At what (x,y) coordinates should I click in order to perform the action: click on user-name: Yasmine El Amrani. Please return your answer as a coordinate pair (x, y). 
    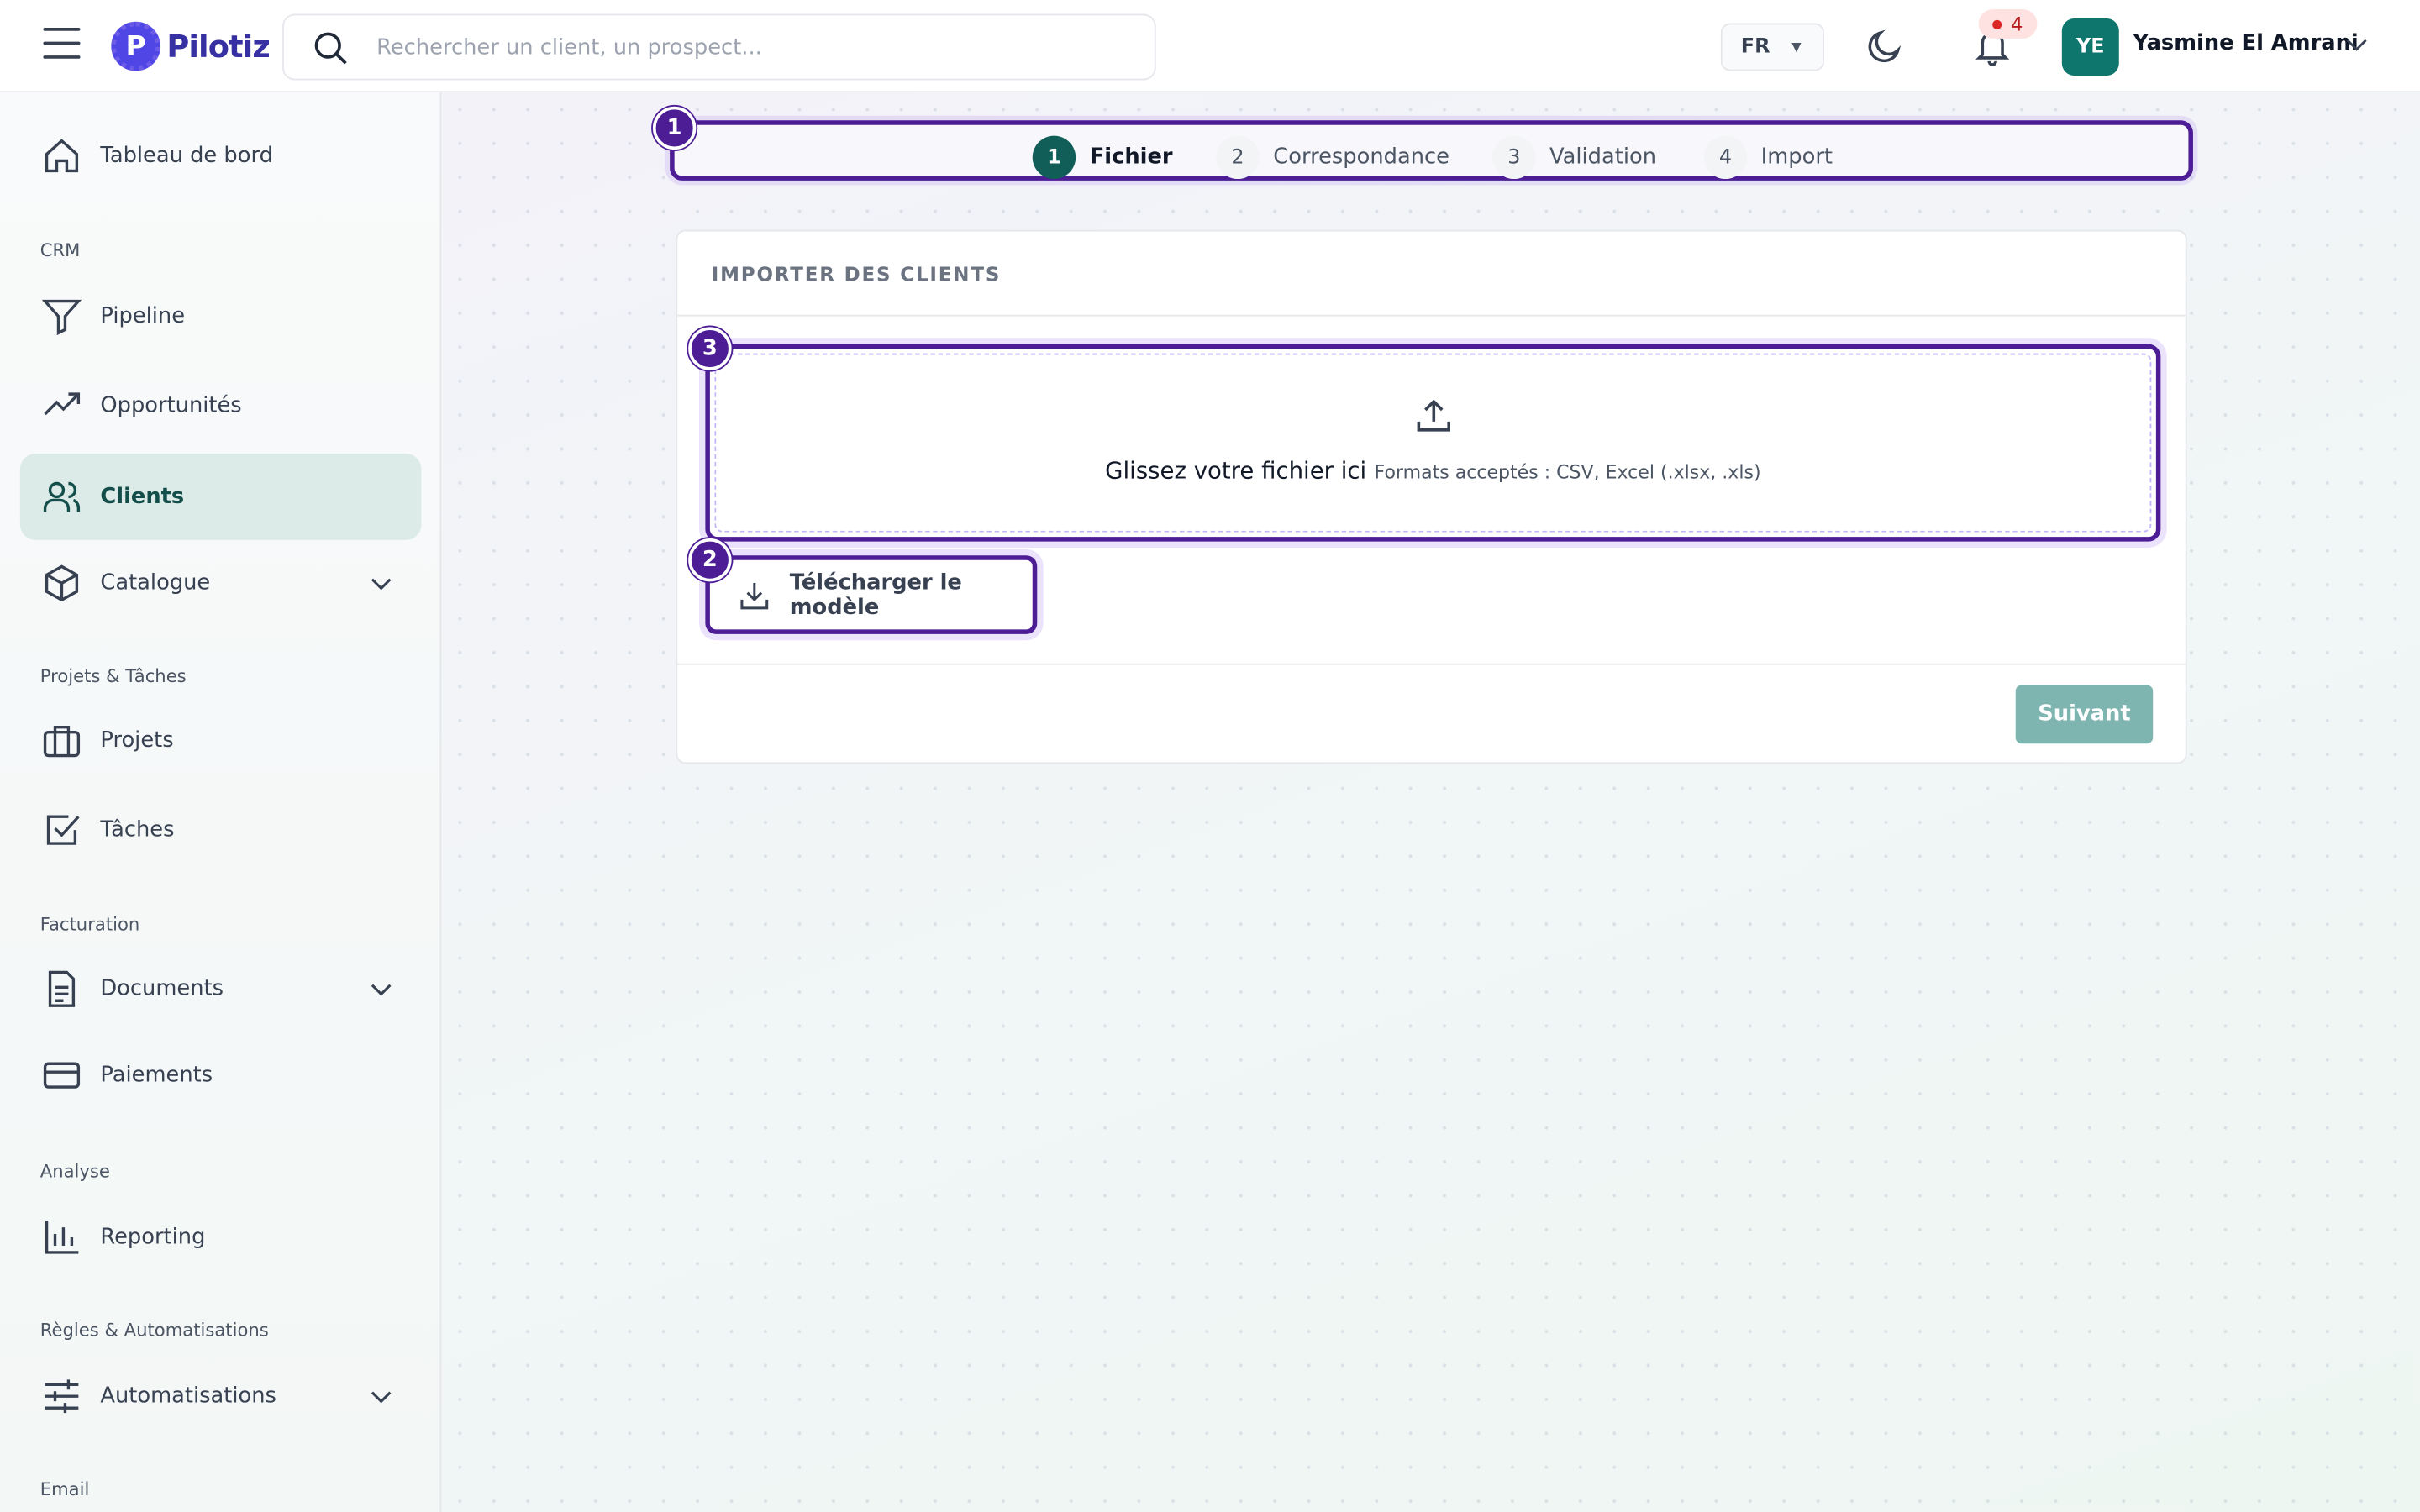
    Looking at the image, I should click on (2245, 43).